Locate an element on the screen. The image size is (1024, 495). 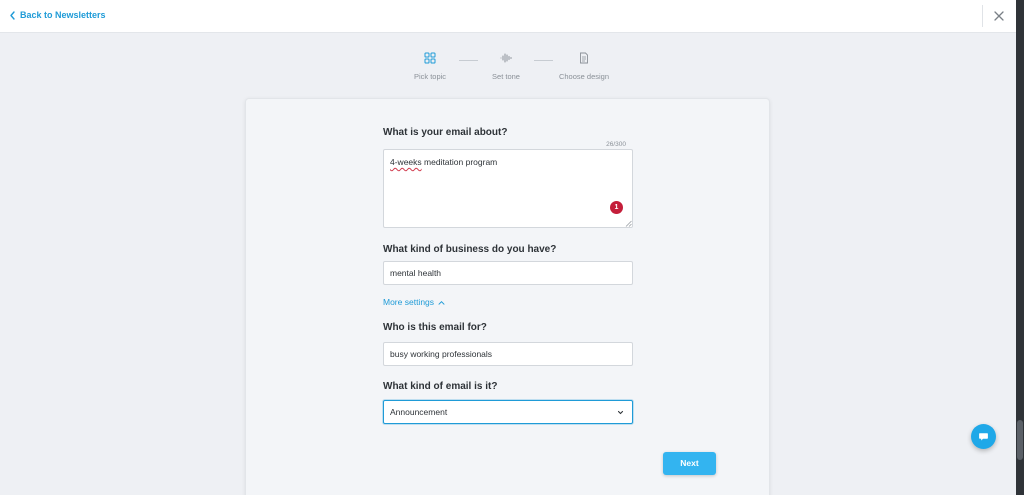
close-icon is located at coordinates (999, 16).